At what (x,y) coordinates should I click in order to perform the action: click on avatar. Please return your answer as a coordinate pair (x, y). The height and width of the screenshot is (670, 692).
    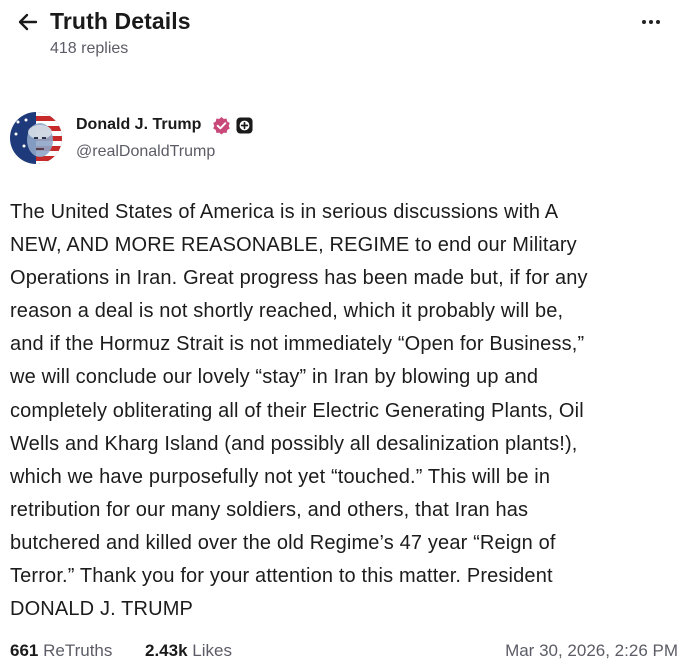
    Looking at the image, I should click on (36, 138).